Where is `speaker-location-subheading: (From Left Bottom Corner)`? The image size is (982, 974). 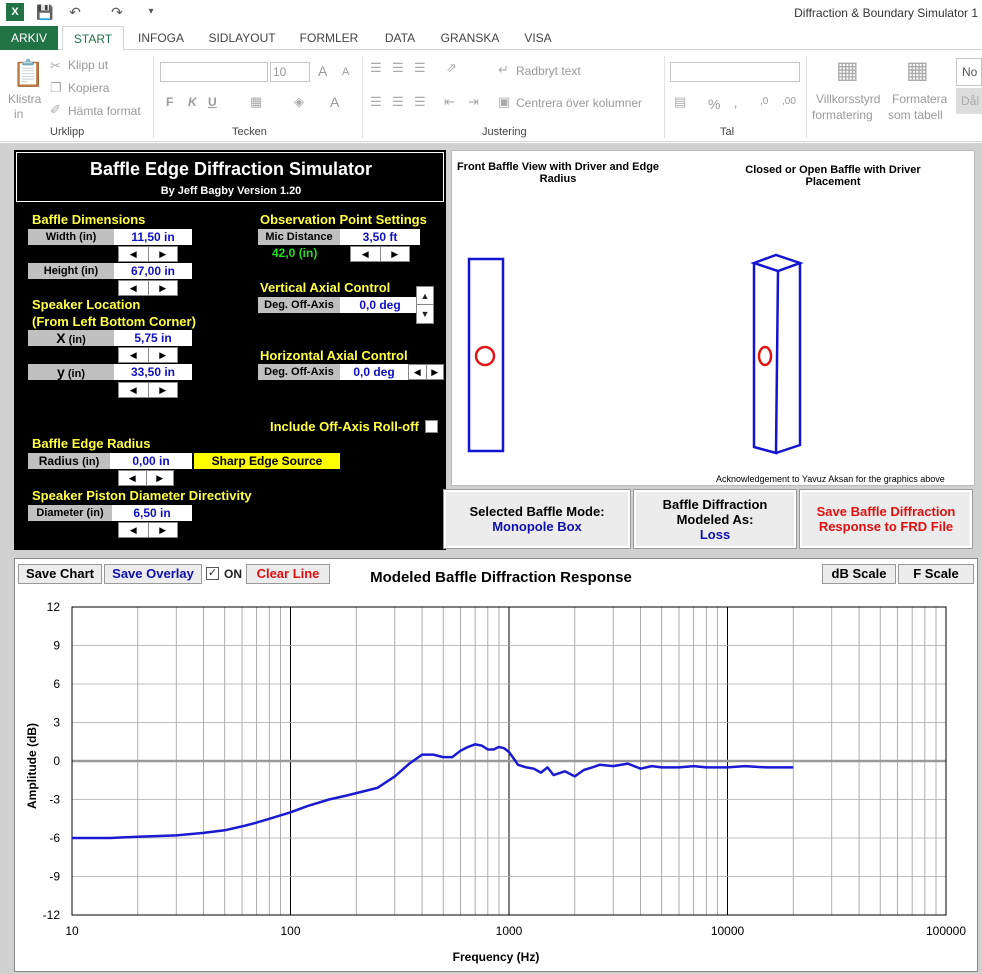 speaker-location-subheading: (From Left Bottom Corner) is located at coordinates (114, 321).